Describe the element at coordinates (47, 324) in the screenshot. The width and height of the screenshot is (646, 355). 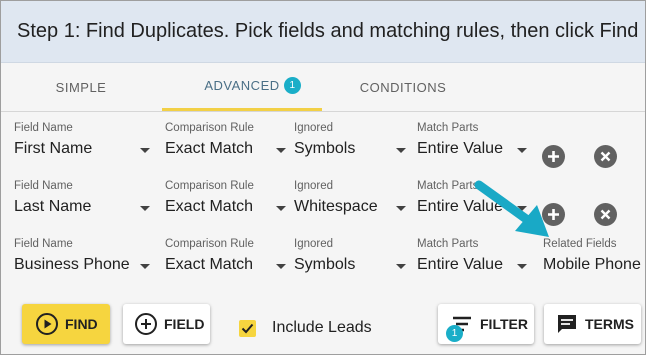
I see `play-circle-icon` at that location.